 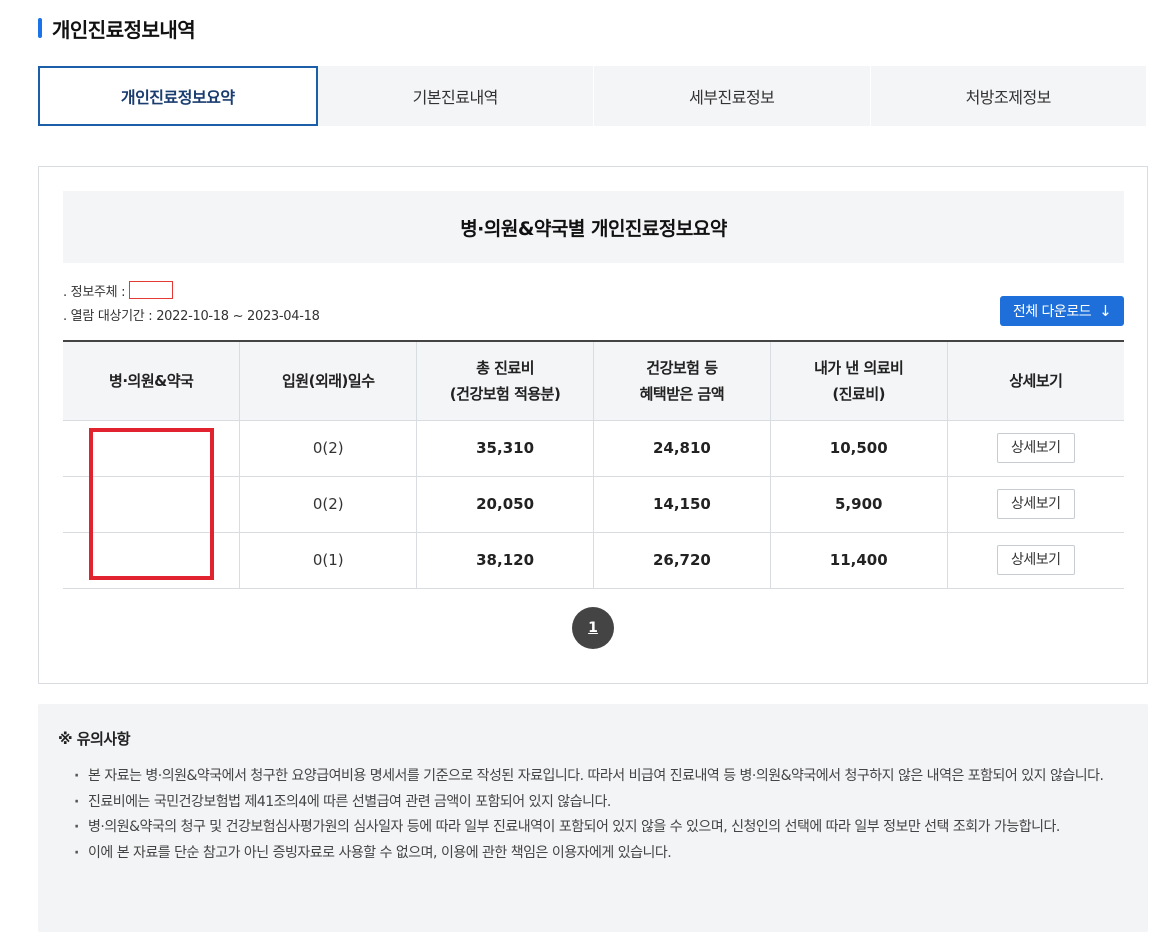 I want to click on table-row: 0(2) 35,310 24,810 10,500 상세보기, so click(x=593, y=448).